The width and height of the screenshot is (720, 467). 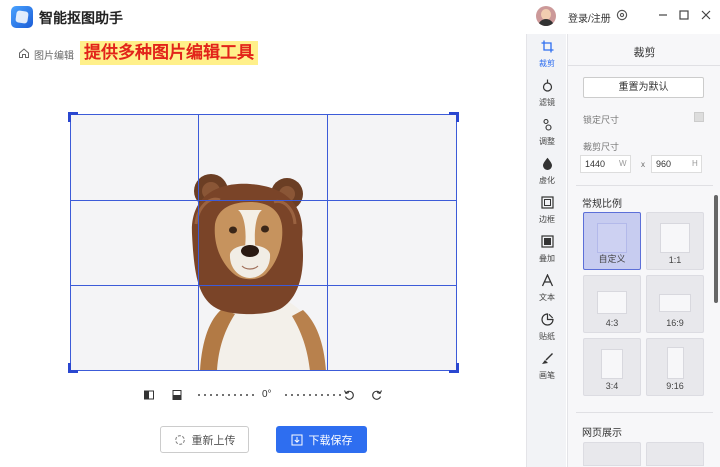 What do you see at coordinates (622, 15) in the screenshot?
I see `gear-icon` at bounding box center [622, 15].